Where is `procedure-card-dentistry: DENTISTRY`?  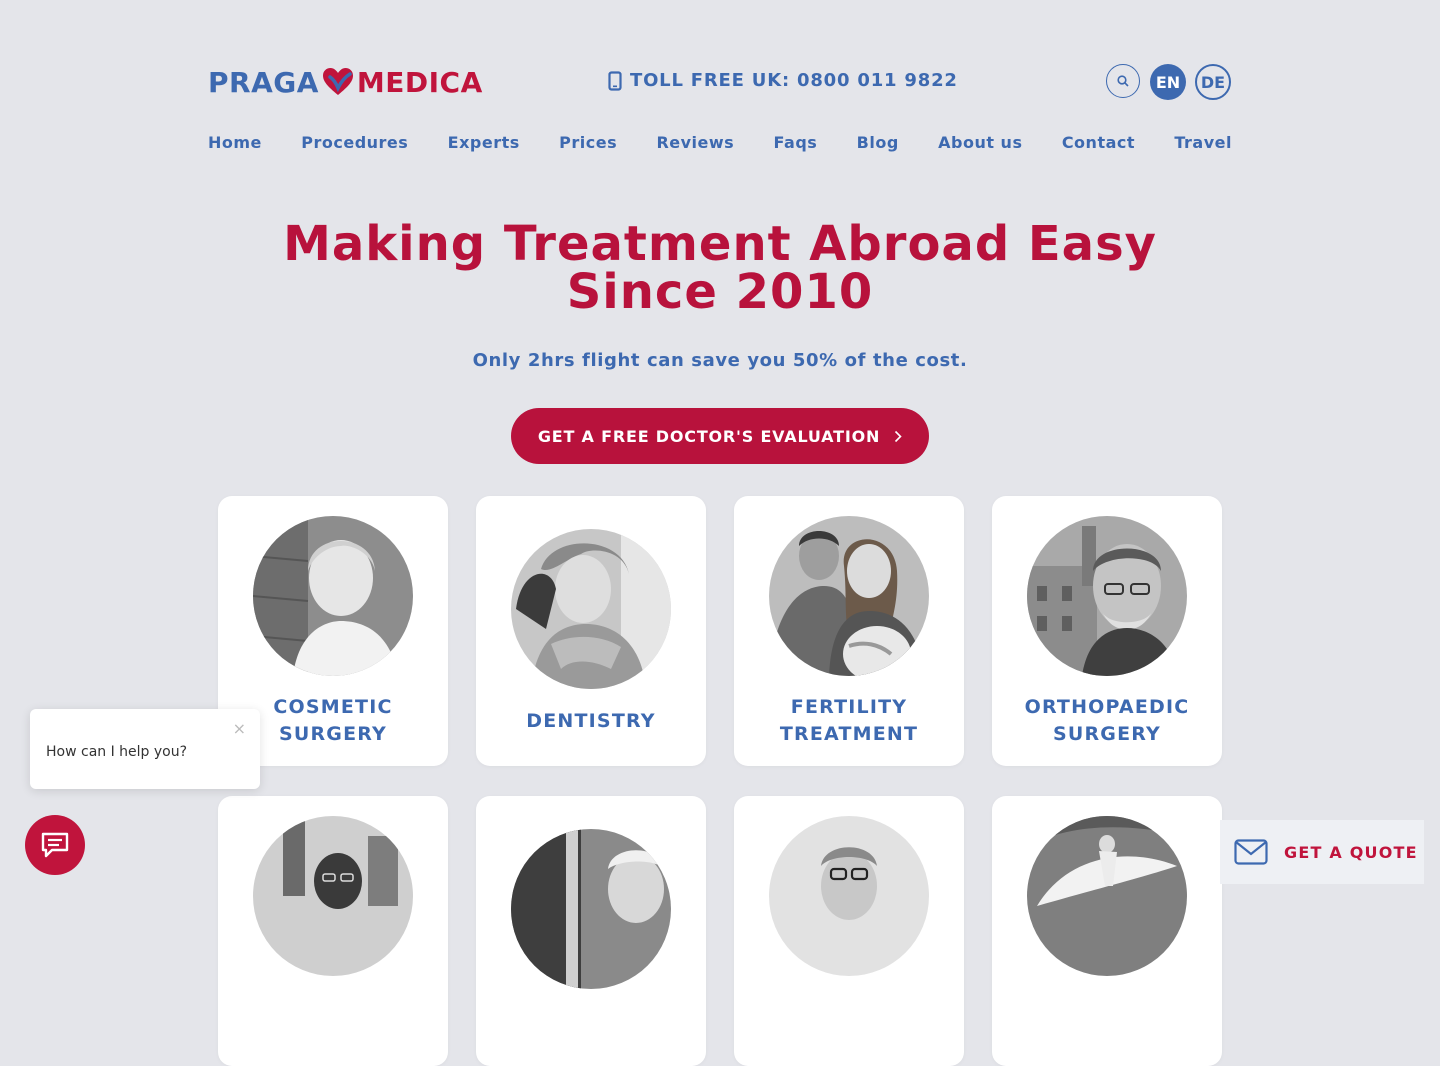
procedure-card-dentistry: DENTISTRY is located at coordinates (591, 631).